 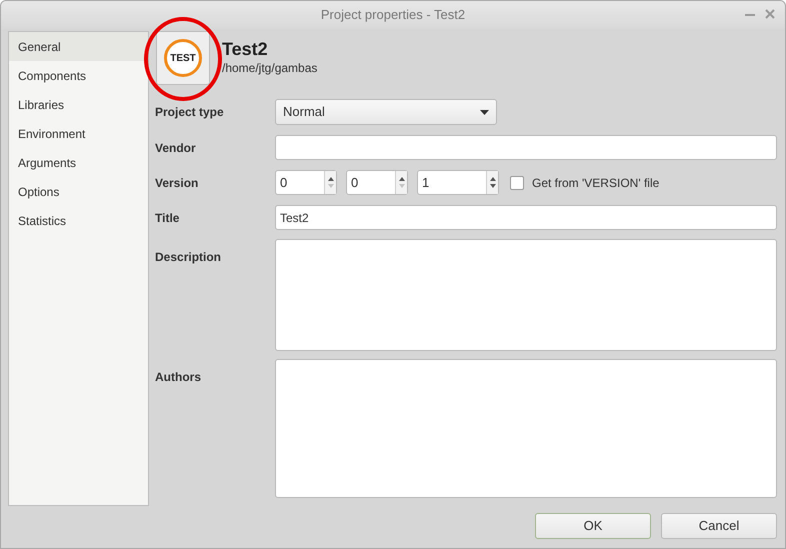 What do you see at coordinates (393, 15) in the screenshot?
I see `window-title: Project properties - Test2` at bounding box center [393, 15].